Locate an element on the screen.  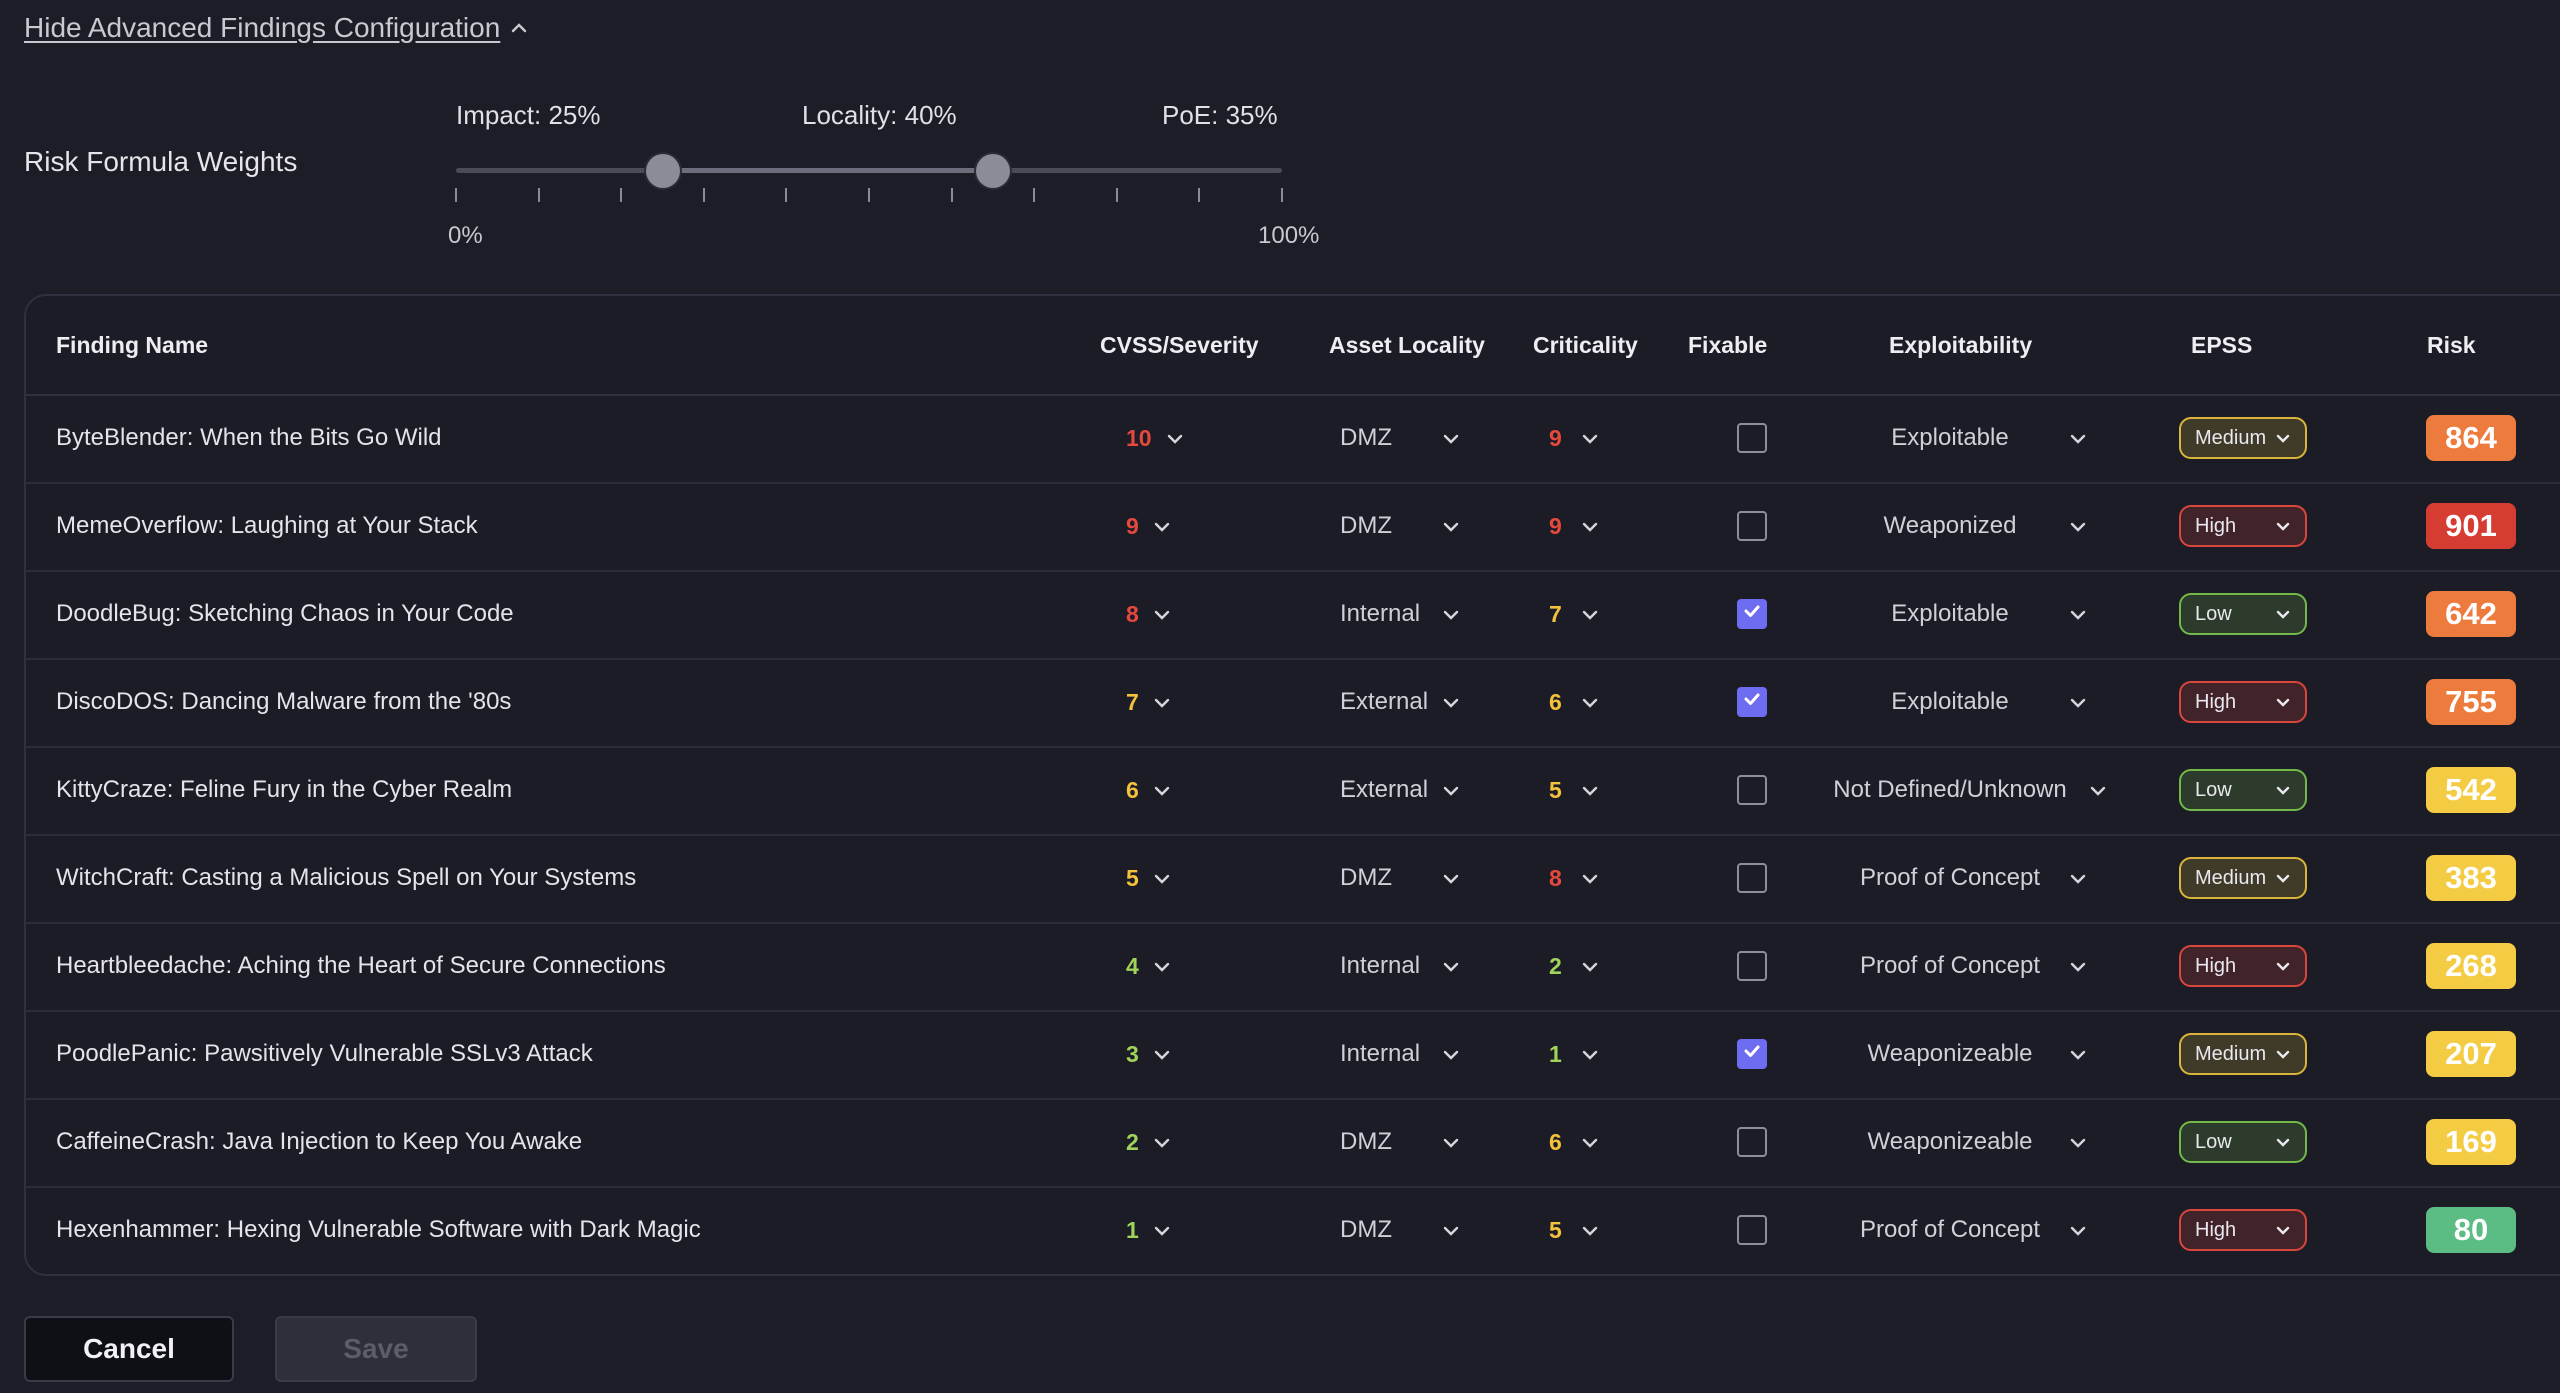
cvss-severity-select: 5 is located at coordinates (1148, 878).